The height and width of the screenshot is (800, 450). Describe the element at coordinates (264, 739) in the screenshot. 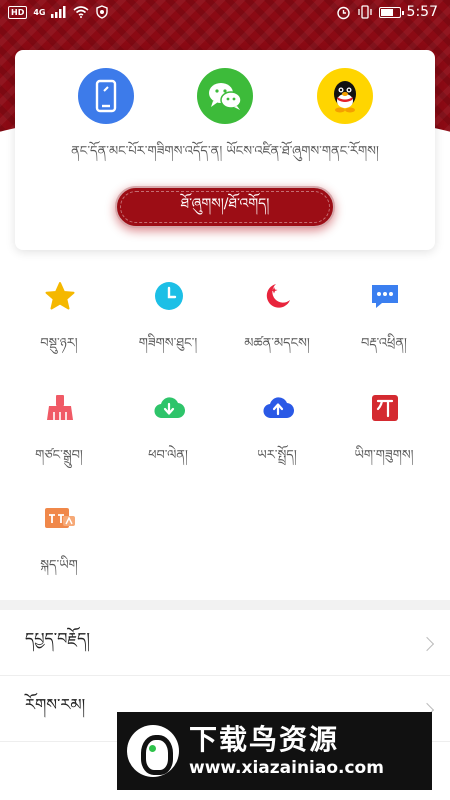

I see `watermark-title: 下载鸟资源` at that location.